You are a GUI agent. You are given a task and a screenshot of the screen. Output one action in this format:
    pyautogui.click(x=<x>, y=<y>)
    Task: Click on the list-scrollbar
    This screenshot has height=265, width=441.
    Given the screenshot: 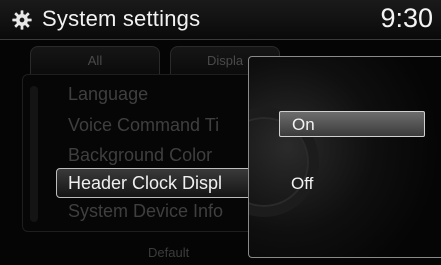 What is the action you would take?
    pyautogui.click(x=34, y=154)
    